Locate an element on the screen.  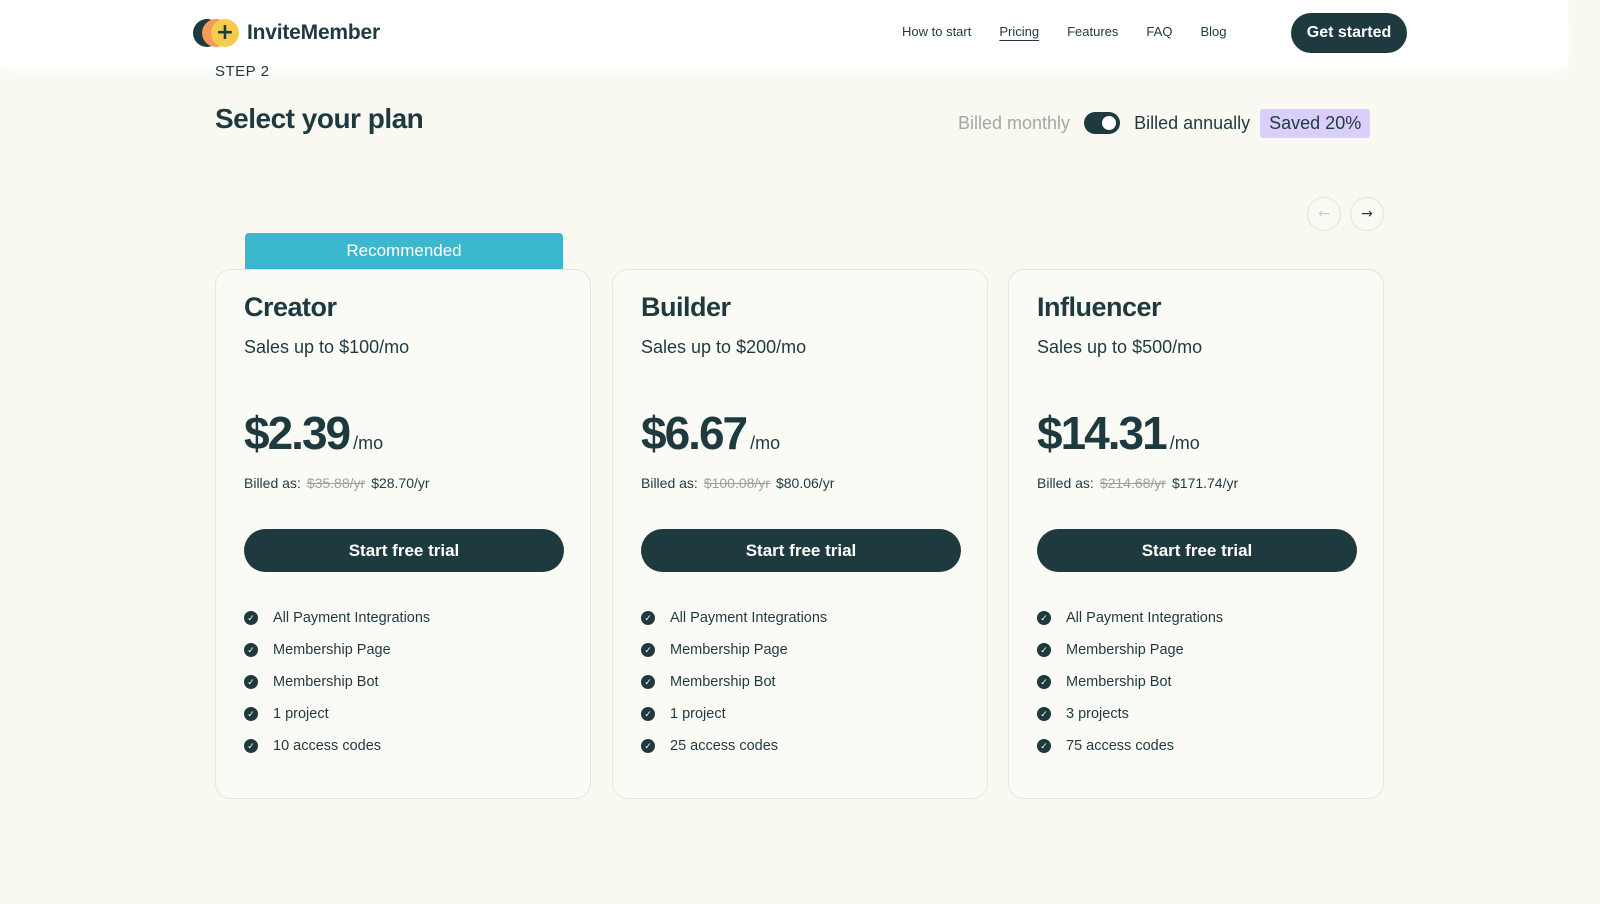
saved-badge: Saved 20% is located at coordinates (1315, 123).